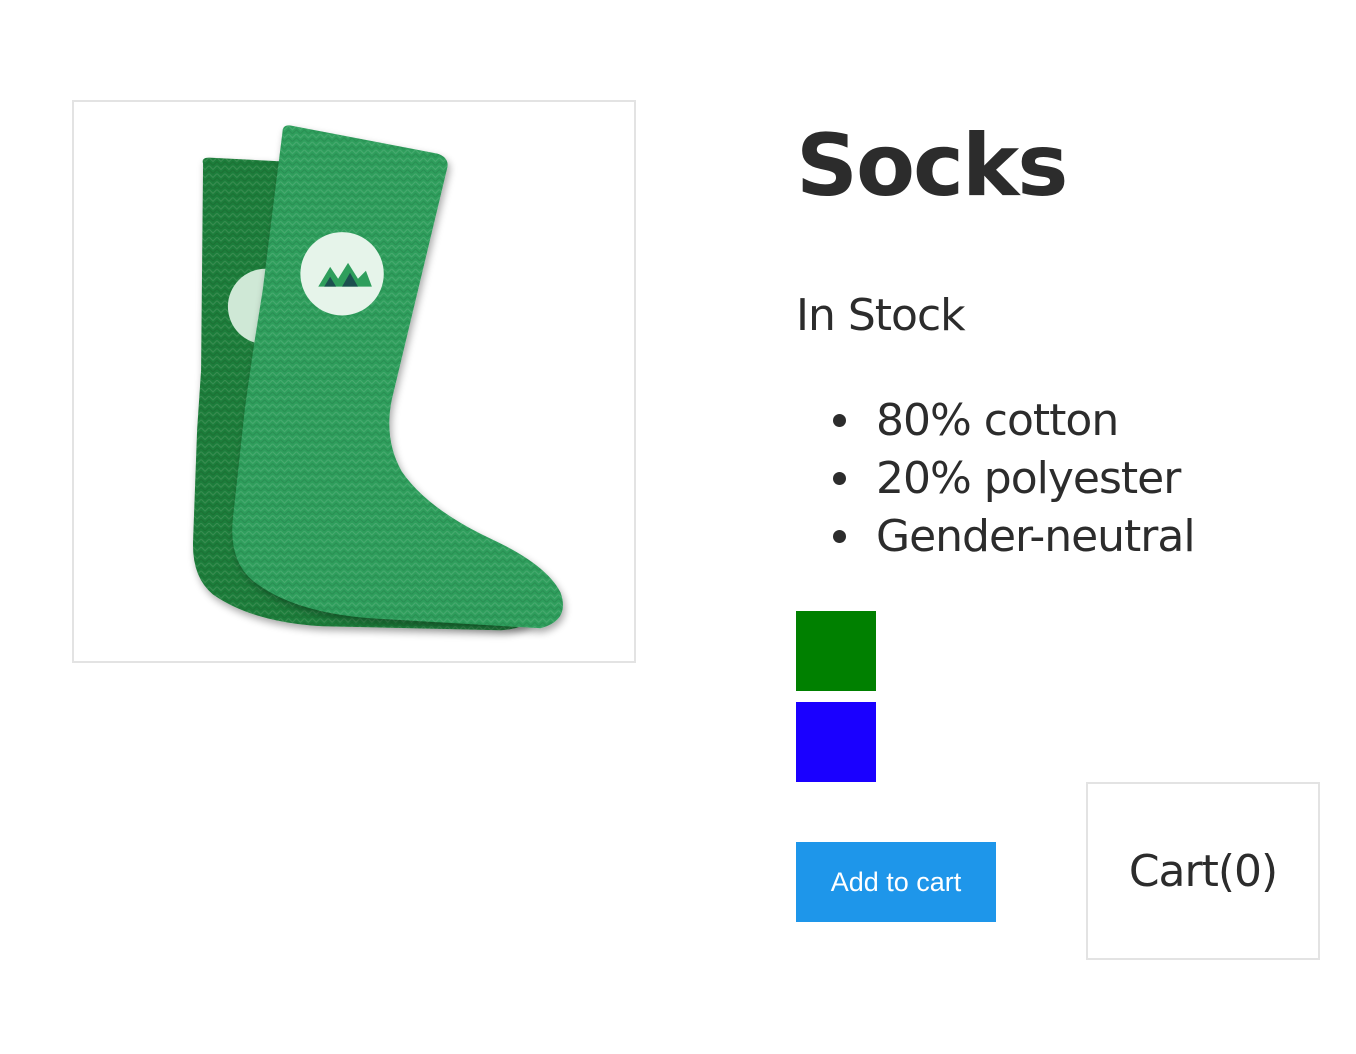 This screenshot has height=1054, width=1356. I want to click on stock-status: In Stock, so click(881, 315).